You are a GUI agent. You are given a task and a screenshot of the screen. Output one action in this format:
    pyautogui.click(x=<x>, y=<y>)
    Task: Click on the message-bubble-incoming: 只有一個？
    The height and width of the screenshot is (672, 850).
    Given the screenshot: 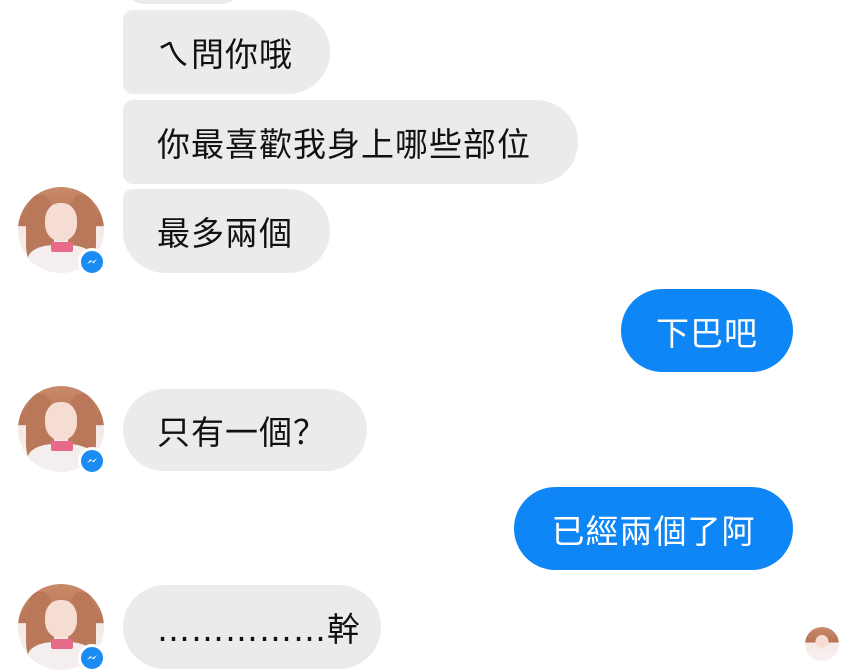 What is the action you would take?
    pyautogui.click(x=245, y=430)
    